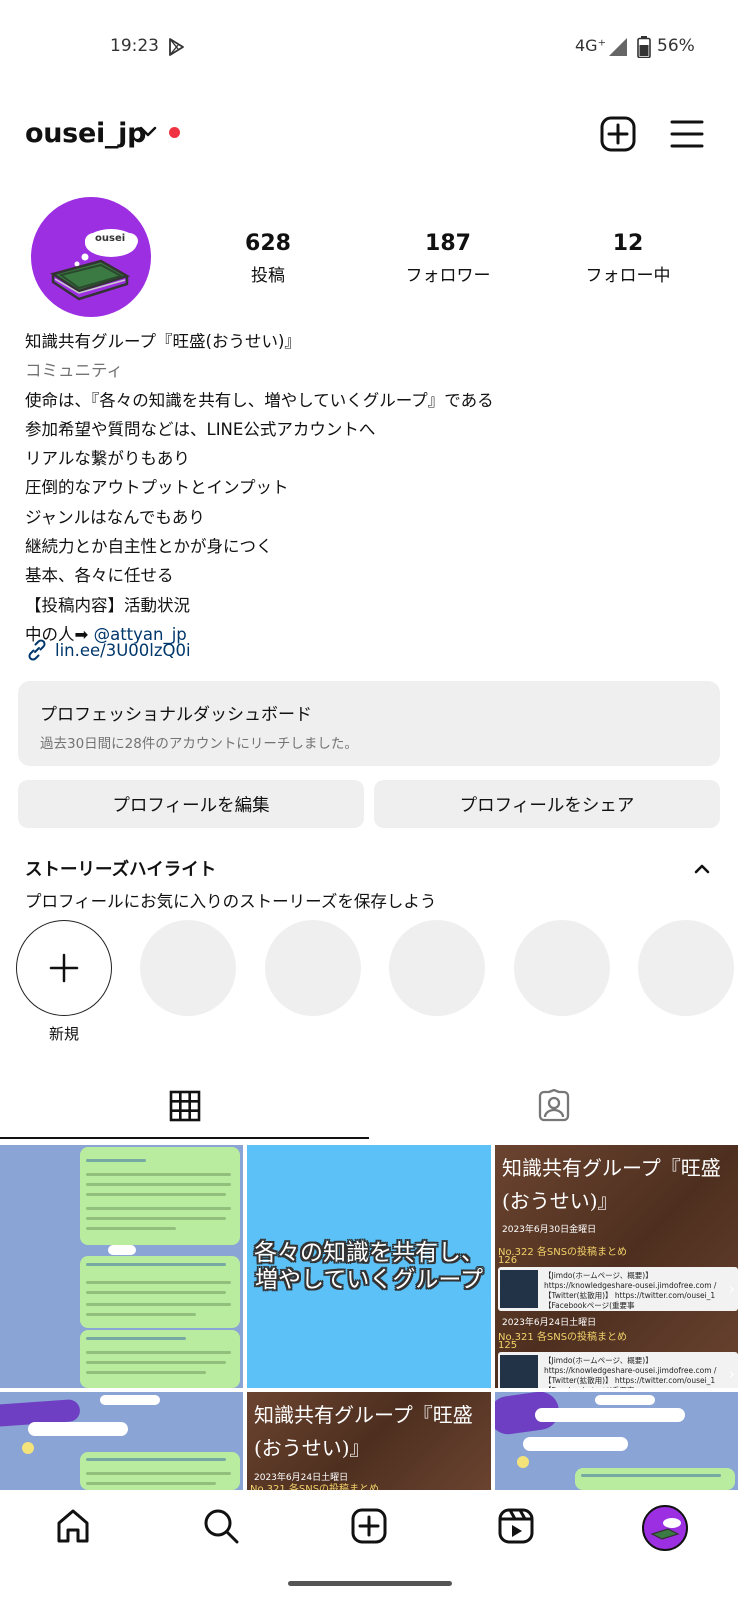  I want to click on stat-posts: 628 投稿, so click(268, 258).